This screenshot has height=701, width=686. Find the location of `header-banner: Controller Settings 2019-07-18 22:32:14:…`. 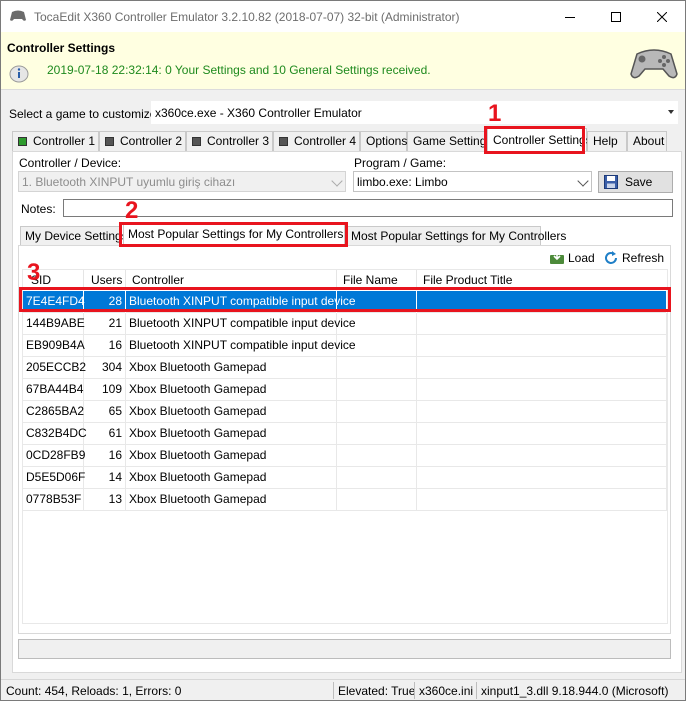

header-banner: Controller Settings 2019-07-18 22:32:14:… is located at coordinates (343, 61).